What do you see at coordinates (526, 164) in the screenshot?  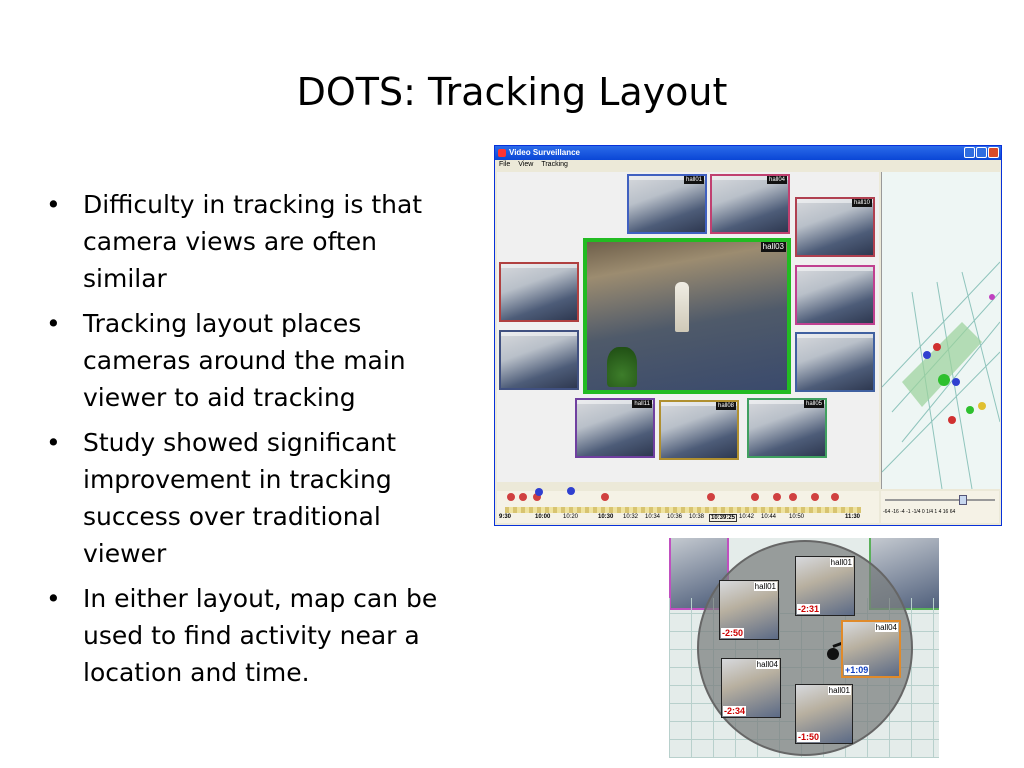 I see `menu-view: View` at bounding box center [526, 164].